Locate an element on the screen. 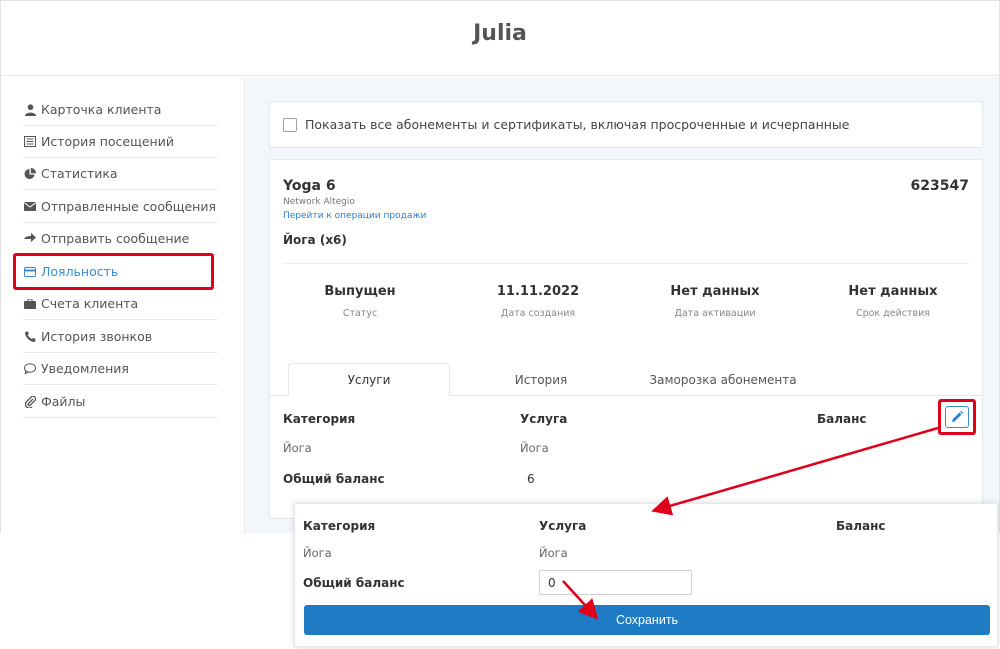  popup-header-category: Категория is located at coordinates (339, 526).